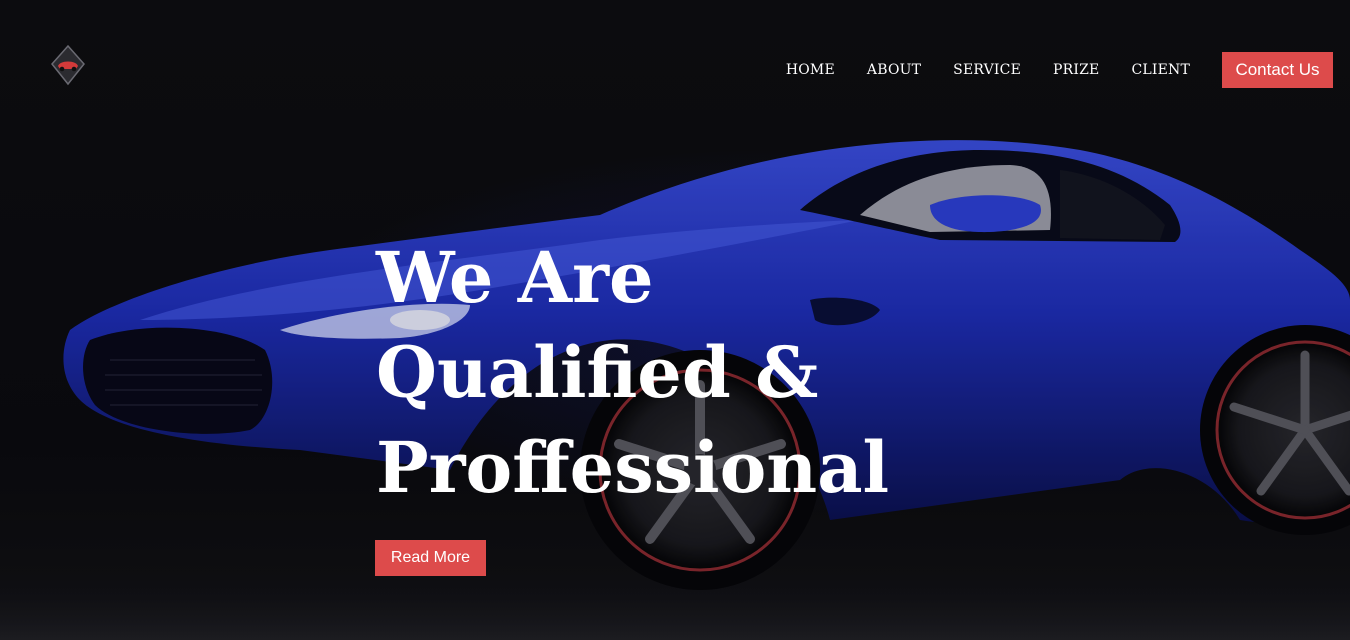 This screenshot has height=640, width=1350. Describe the element at coordinates (810, 70) in the screenshot. I see `nav-item-home: HOME` at that location.